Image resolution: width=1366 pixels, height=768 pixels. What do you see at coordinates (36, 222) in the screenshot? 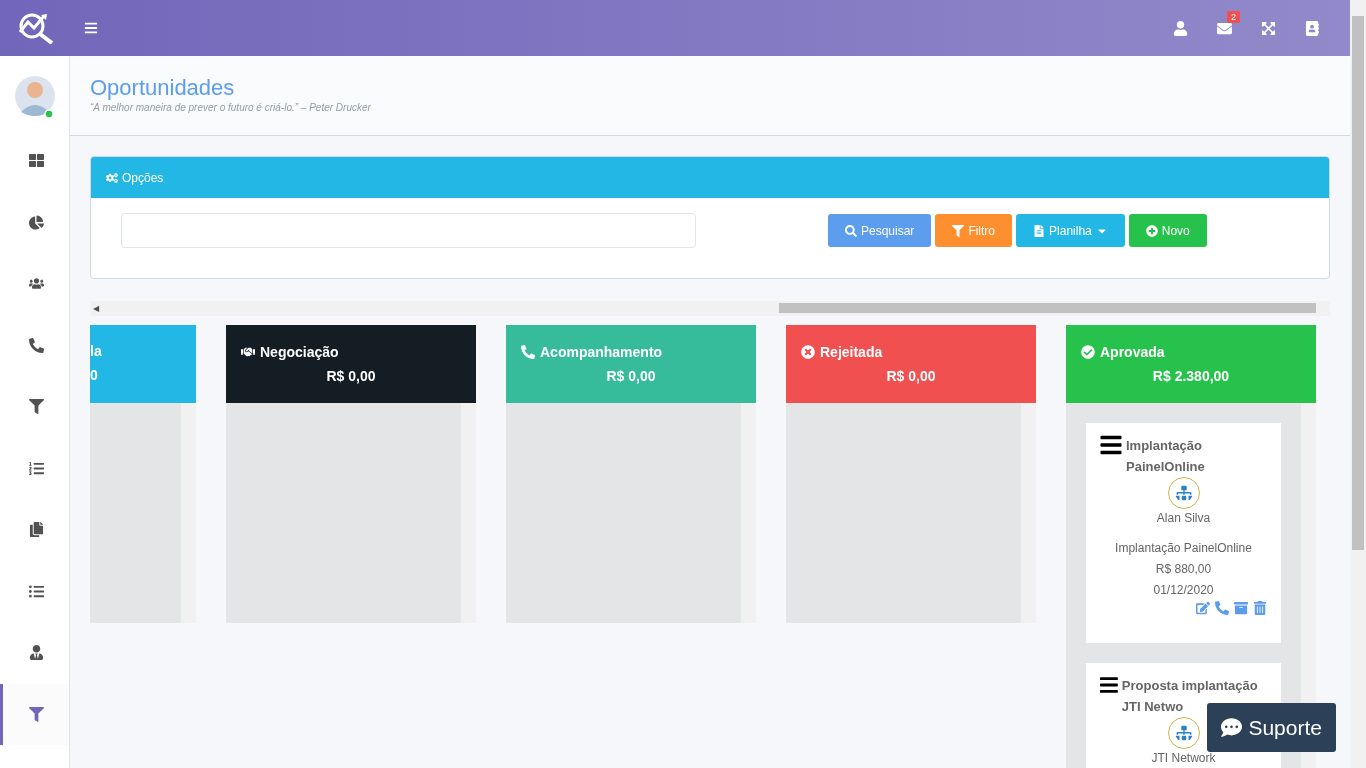
I see `pie-chart-icon` at bounding box center [36, 222].